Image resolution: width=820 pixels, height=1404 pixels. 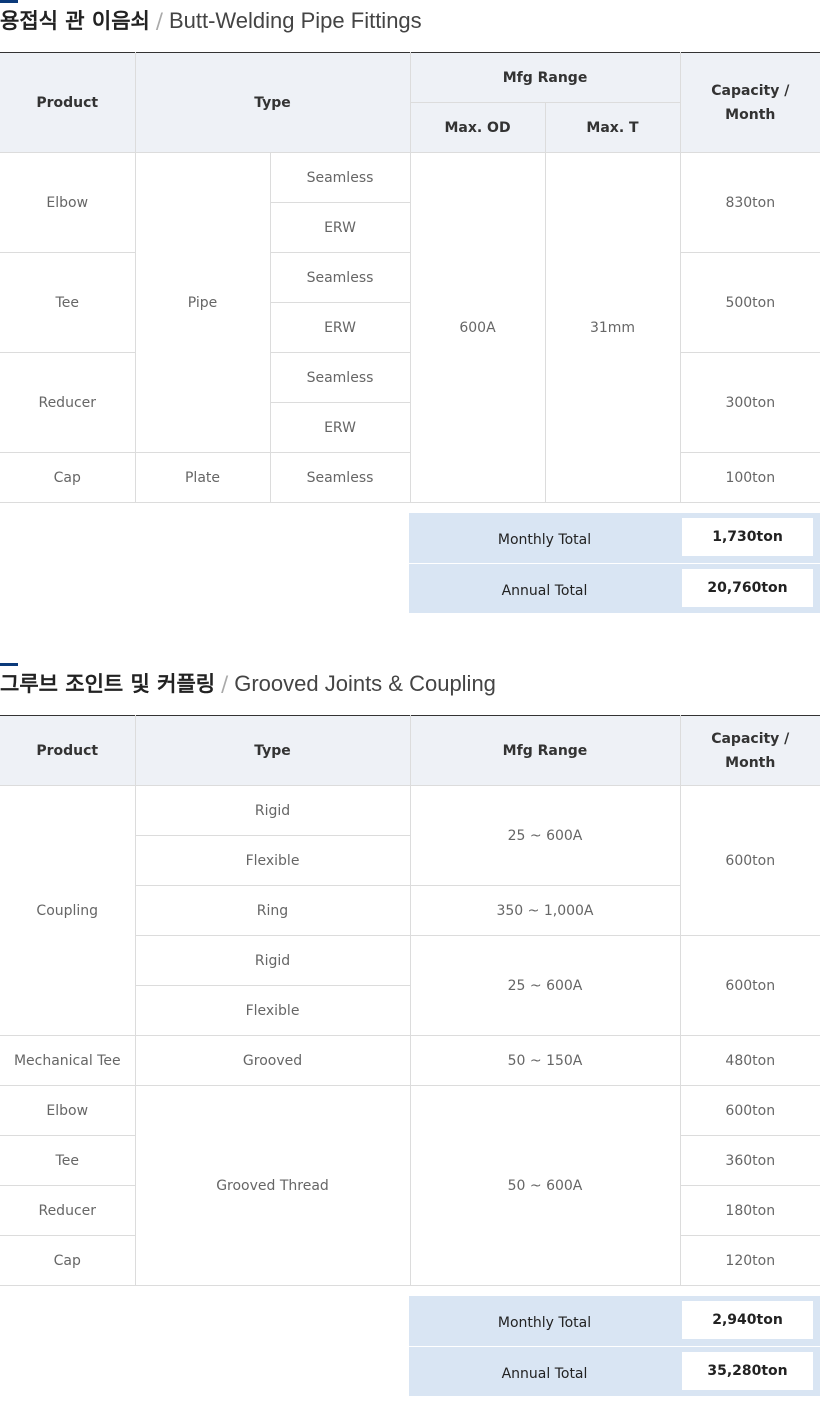 I want to click on cell-tee-capacity: 360ton, so click(x=749, y=1160).